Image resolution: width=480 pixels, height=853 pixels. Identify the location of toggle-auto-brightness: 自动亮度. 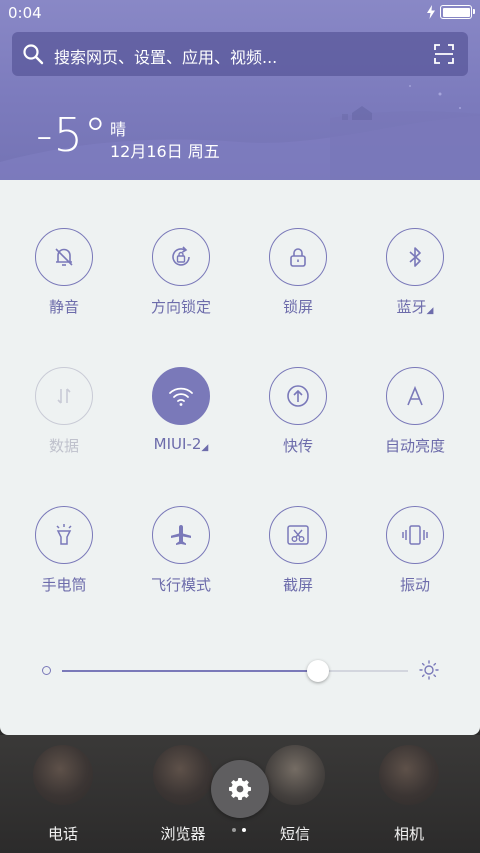
(415, 417).